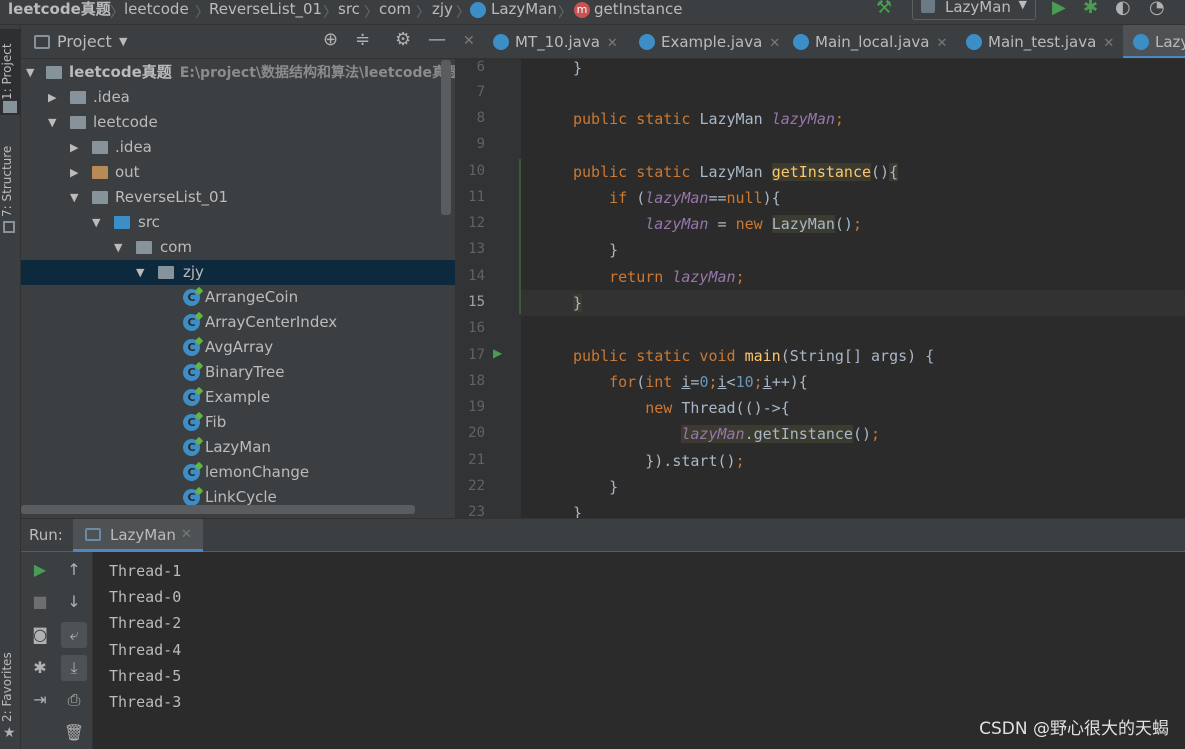 Image resolution: width=1185 pixels, height=749 pixels. I want to click on tree-item-class: C BinaryTree, so click(238, 372).